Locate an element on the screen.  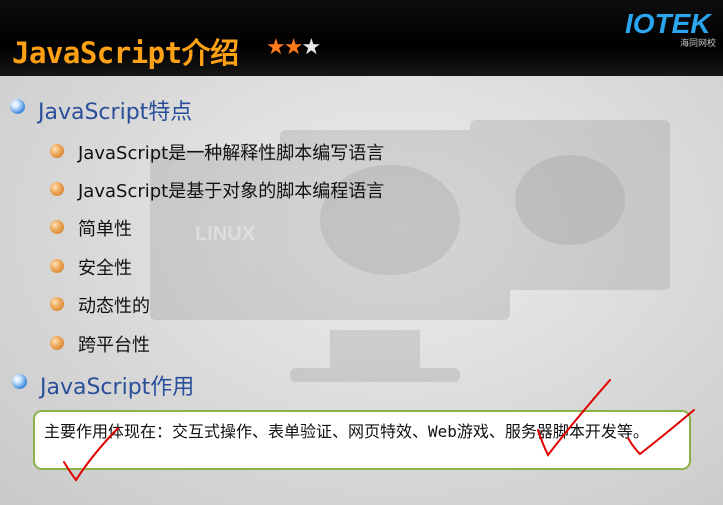
star-empty-icon: ★ is located at coordinates (311, 47).